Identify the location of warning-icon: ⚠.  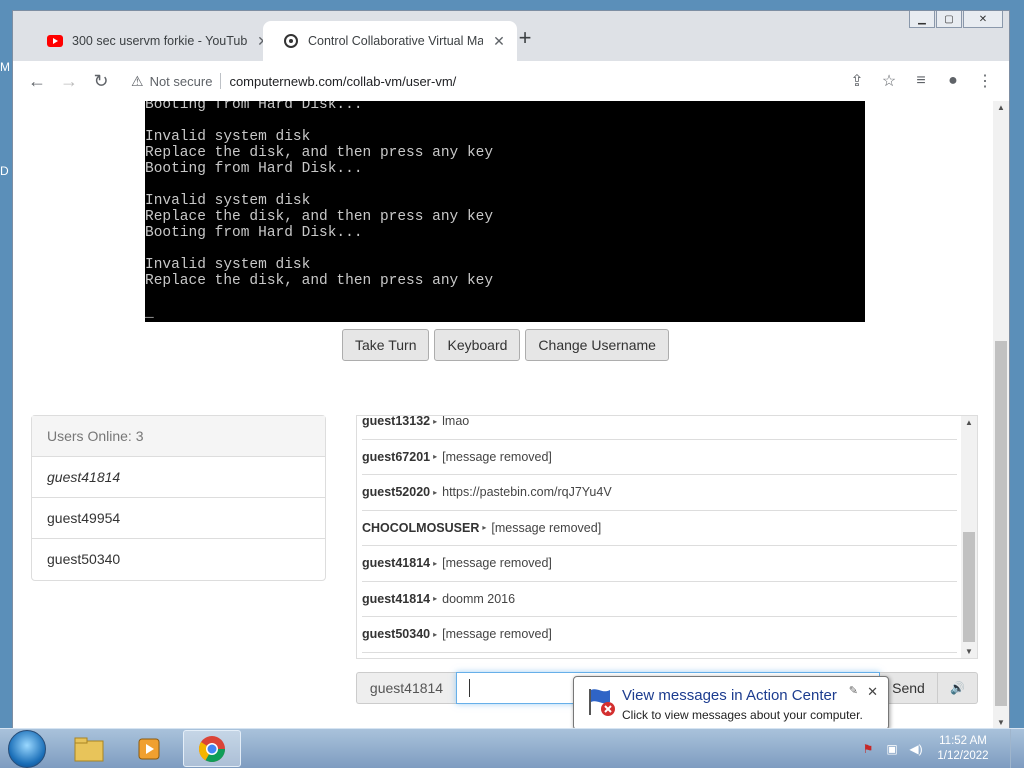
(137, 80).